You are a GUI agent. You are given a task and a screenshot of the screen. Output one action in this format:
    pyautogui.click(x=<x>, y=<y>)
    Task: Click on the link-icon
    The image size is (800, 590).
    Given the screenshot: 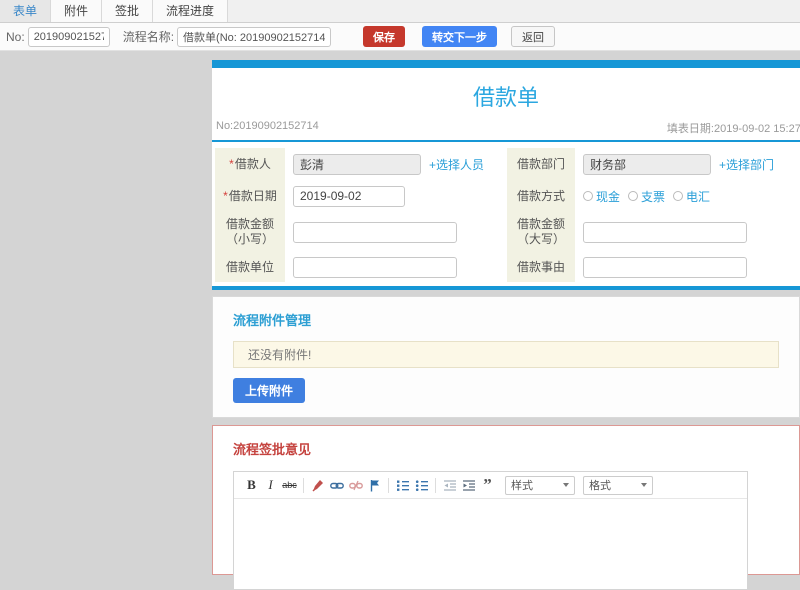 What is the action you would take?
    pyautogui.click(x=336, y=485)
    